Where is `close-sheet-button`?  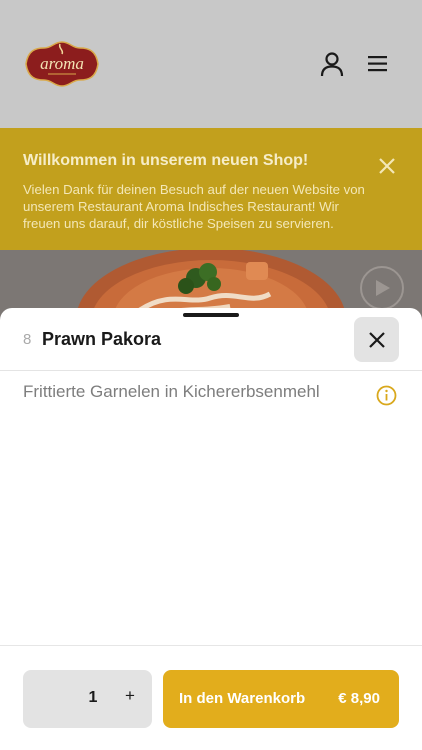 close-sheet-button is located at coordinates (376, 339).